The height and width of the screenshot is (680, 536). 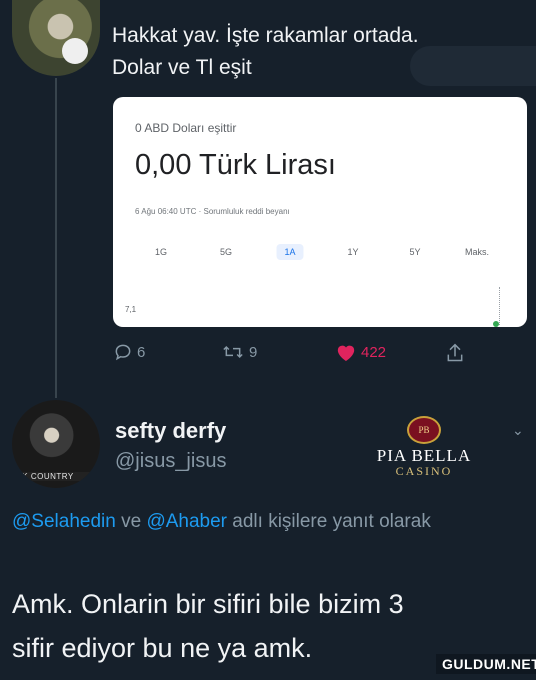 What do you see at coordinates (226, 252) in the screenshot?
I see `tab-5g: 5G` at bounding box center [226, 252].